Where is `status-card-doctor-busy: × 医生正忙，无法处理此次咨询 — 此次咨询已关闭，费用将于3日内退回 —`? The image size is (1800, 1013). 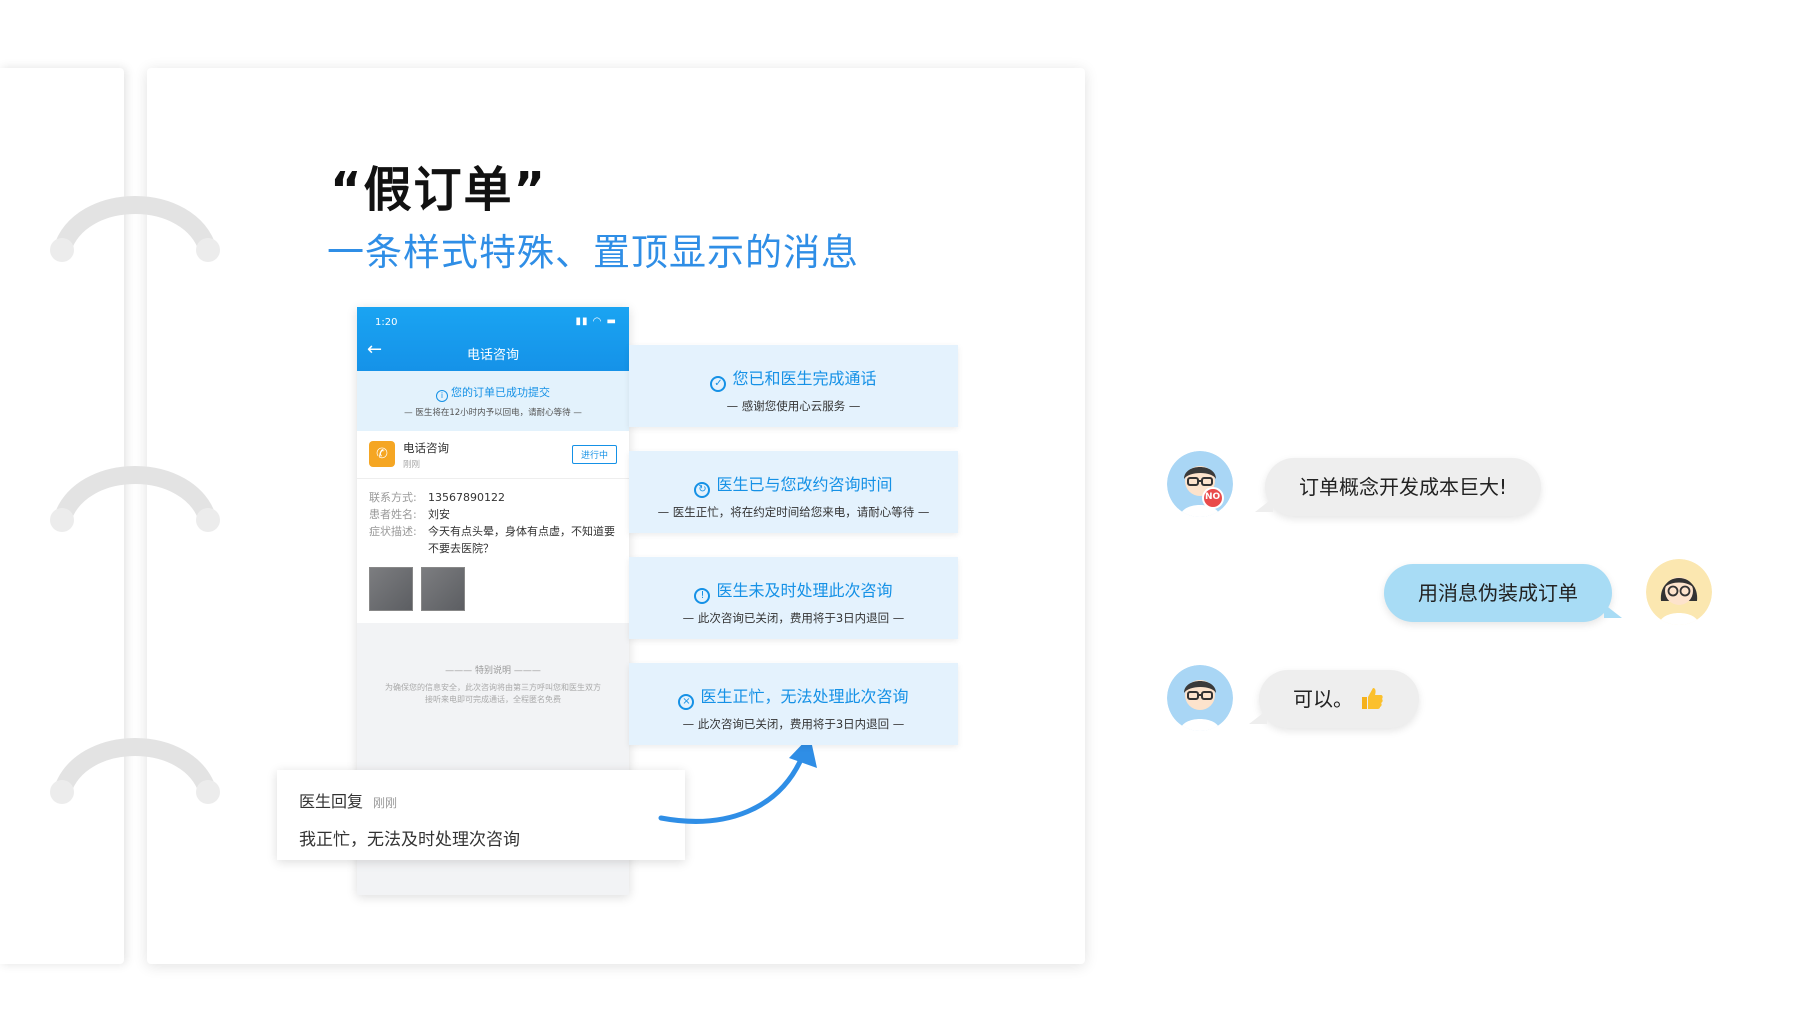
status-card-doctor-busy: × 医生正忙，无法处理此次咨询 — 此次咨询已关闭，费用将于3日内退回 — is located at coordinates (793, 704).